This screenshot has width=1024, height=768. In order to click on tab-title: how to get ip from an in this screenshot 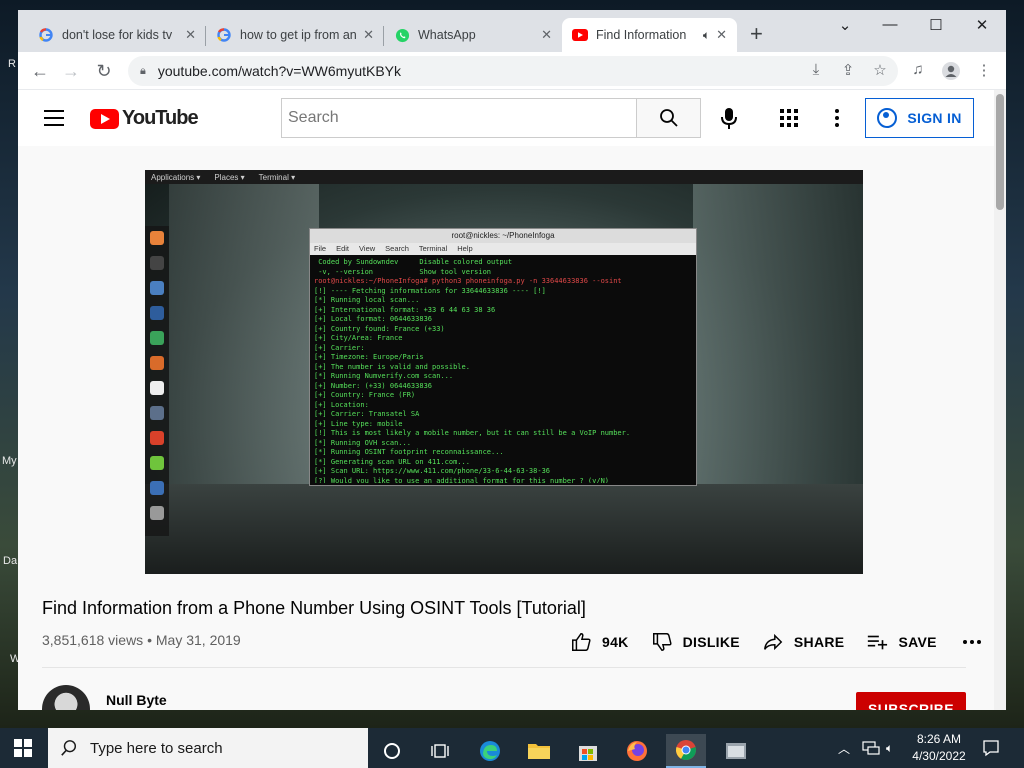, I will do `click(298, 35)`.